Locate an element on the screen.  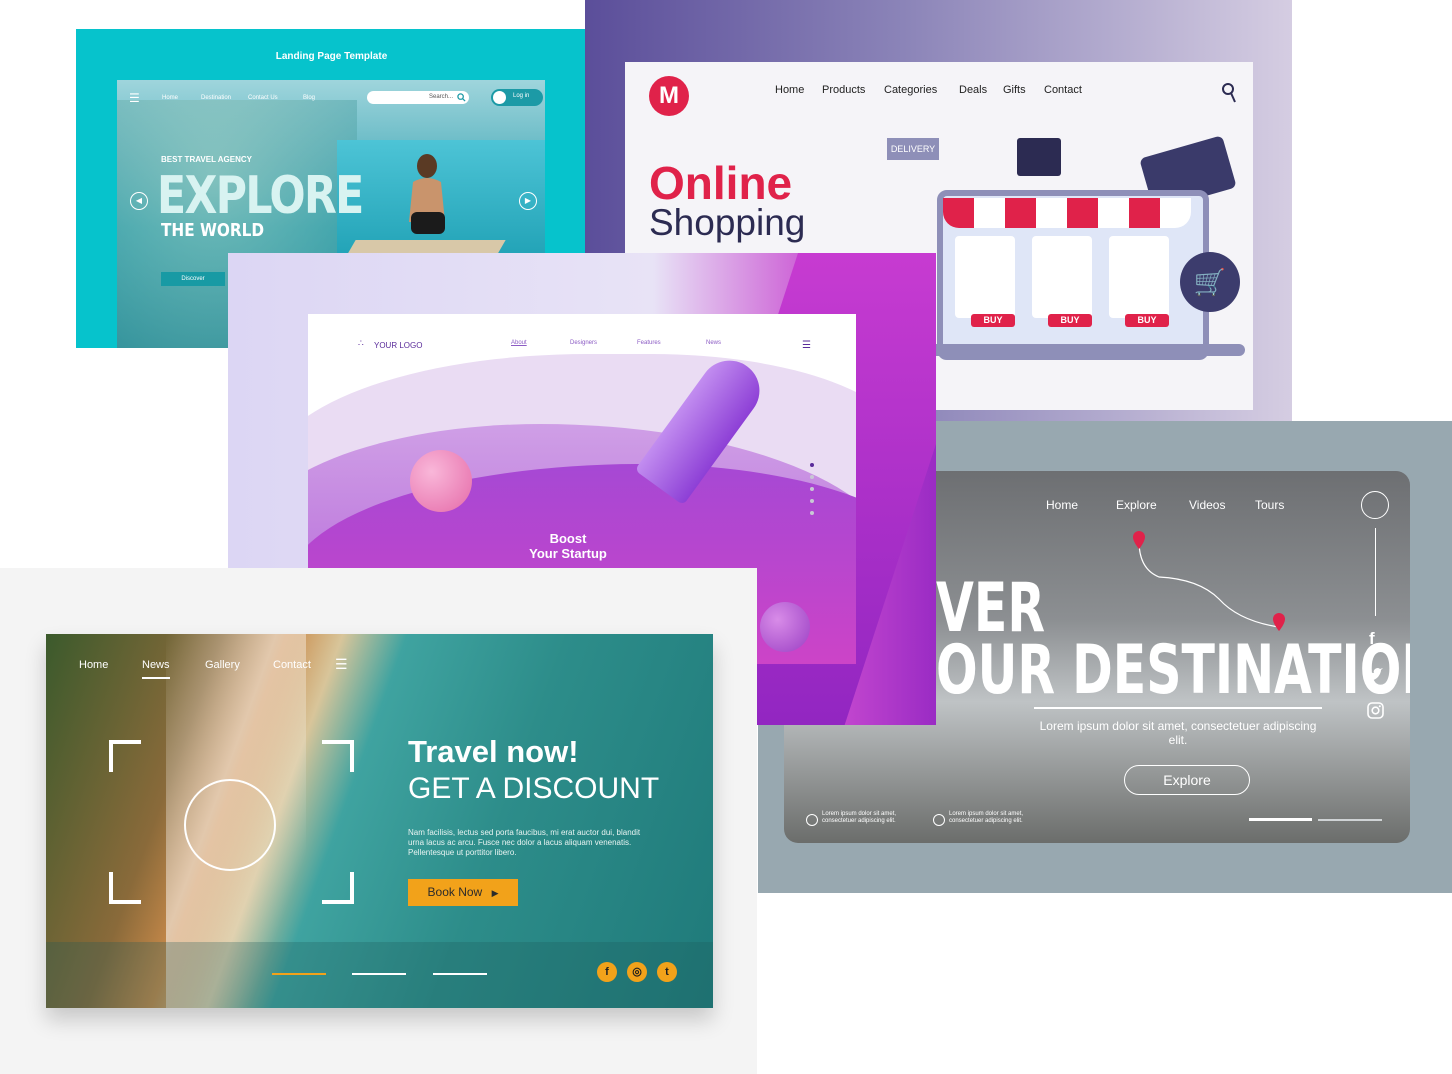
chevron-left-icon: ◀ is located at coordinates (139, 201).